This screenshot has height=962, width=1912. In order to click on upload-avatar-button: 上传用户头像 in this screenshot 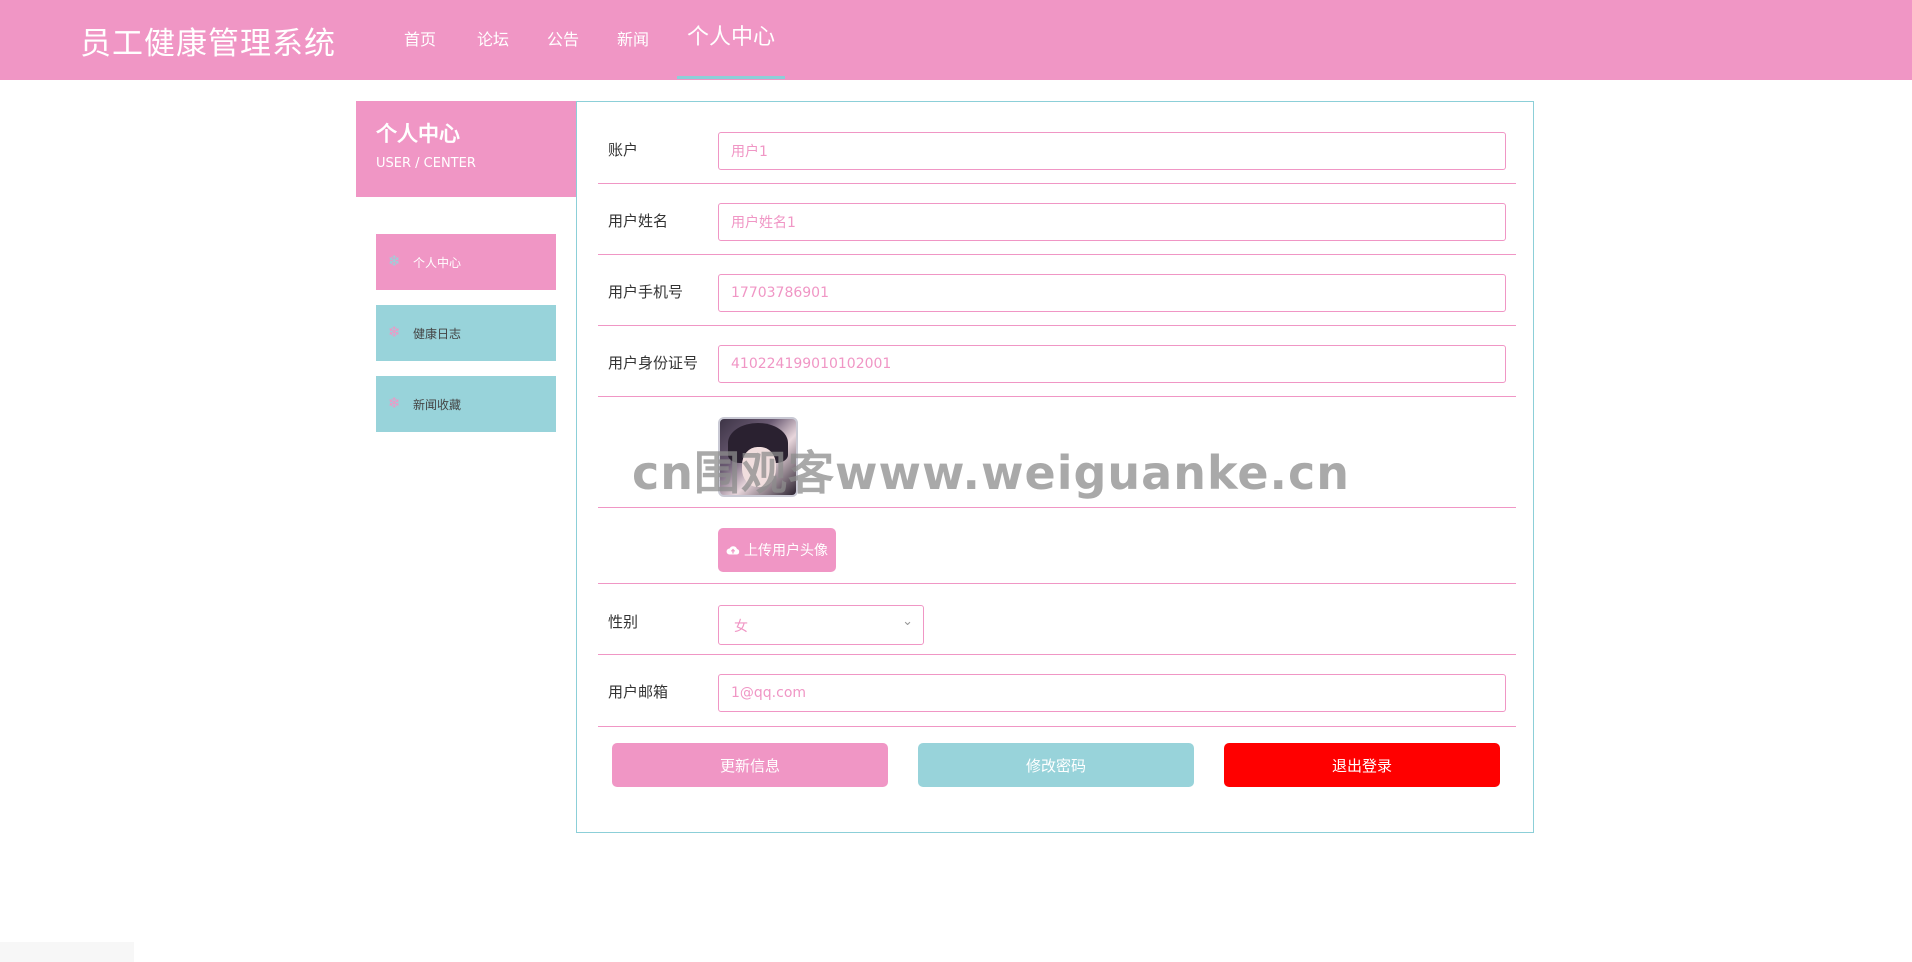, I will do `click(777, 550)`.